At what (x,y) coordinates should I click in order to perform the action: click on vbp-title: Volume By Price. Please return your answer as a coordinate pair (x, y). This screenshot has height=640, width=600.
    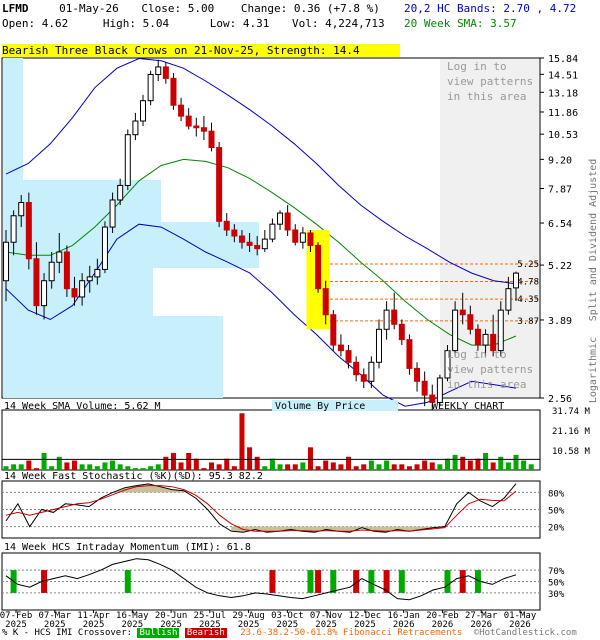
    Looking at the image, I should click on (320, 406).